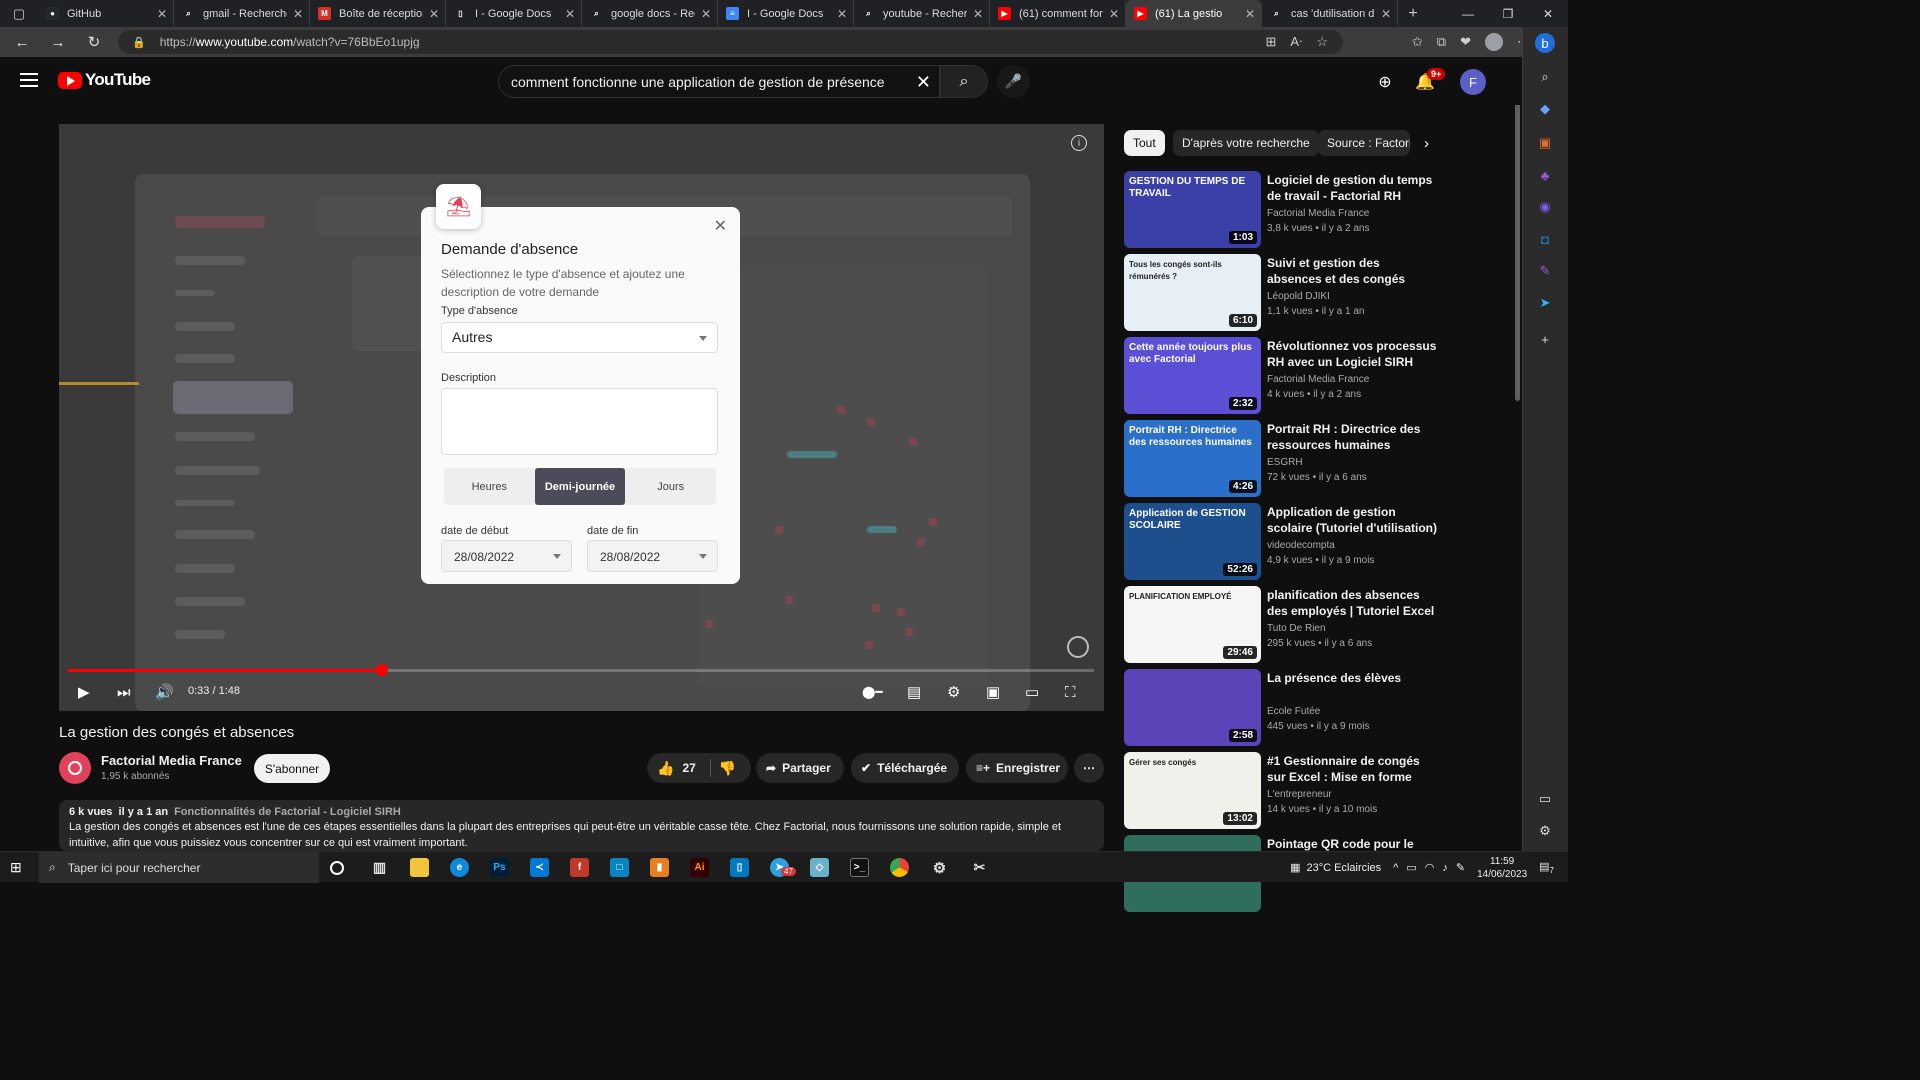 Image resolution: width=1920 pixels, height=1080 pixels. I want to click on recommended-channel: Léopold DJIKI, so click(1298, 296).